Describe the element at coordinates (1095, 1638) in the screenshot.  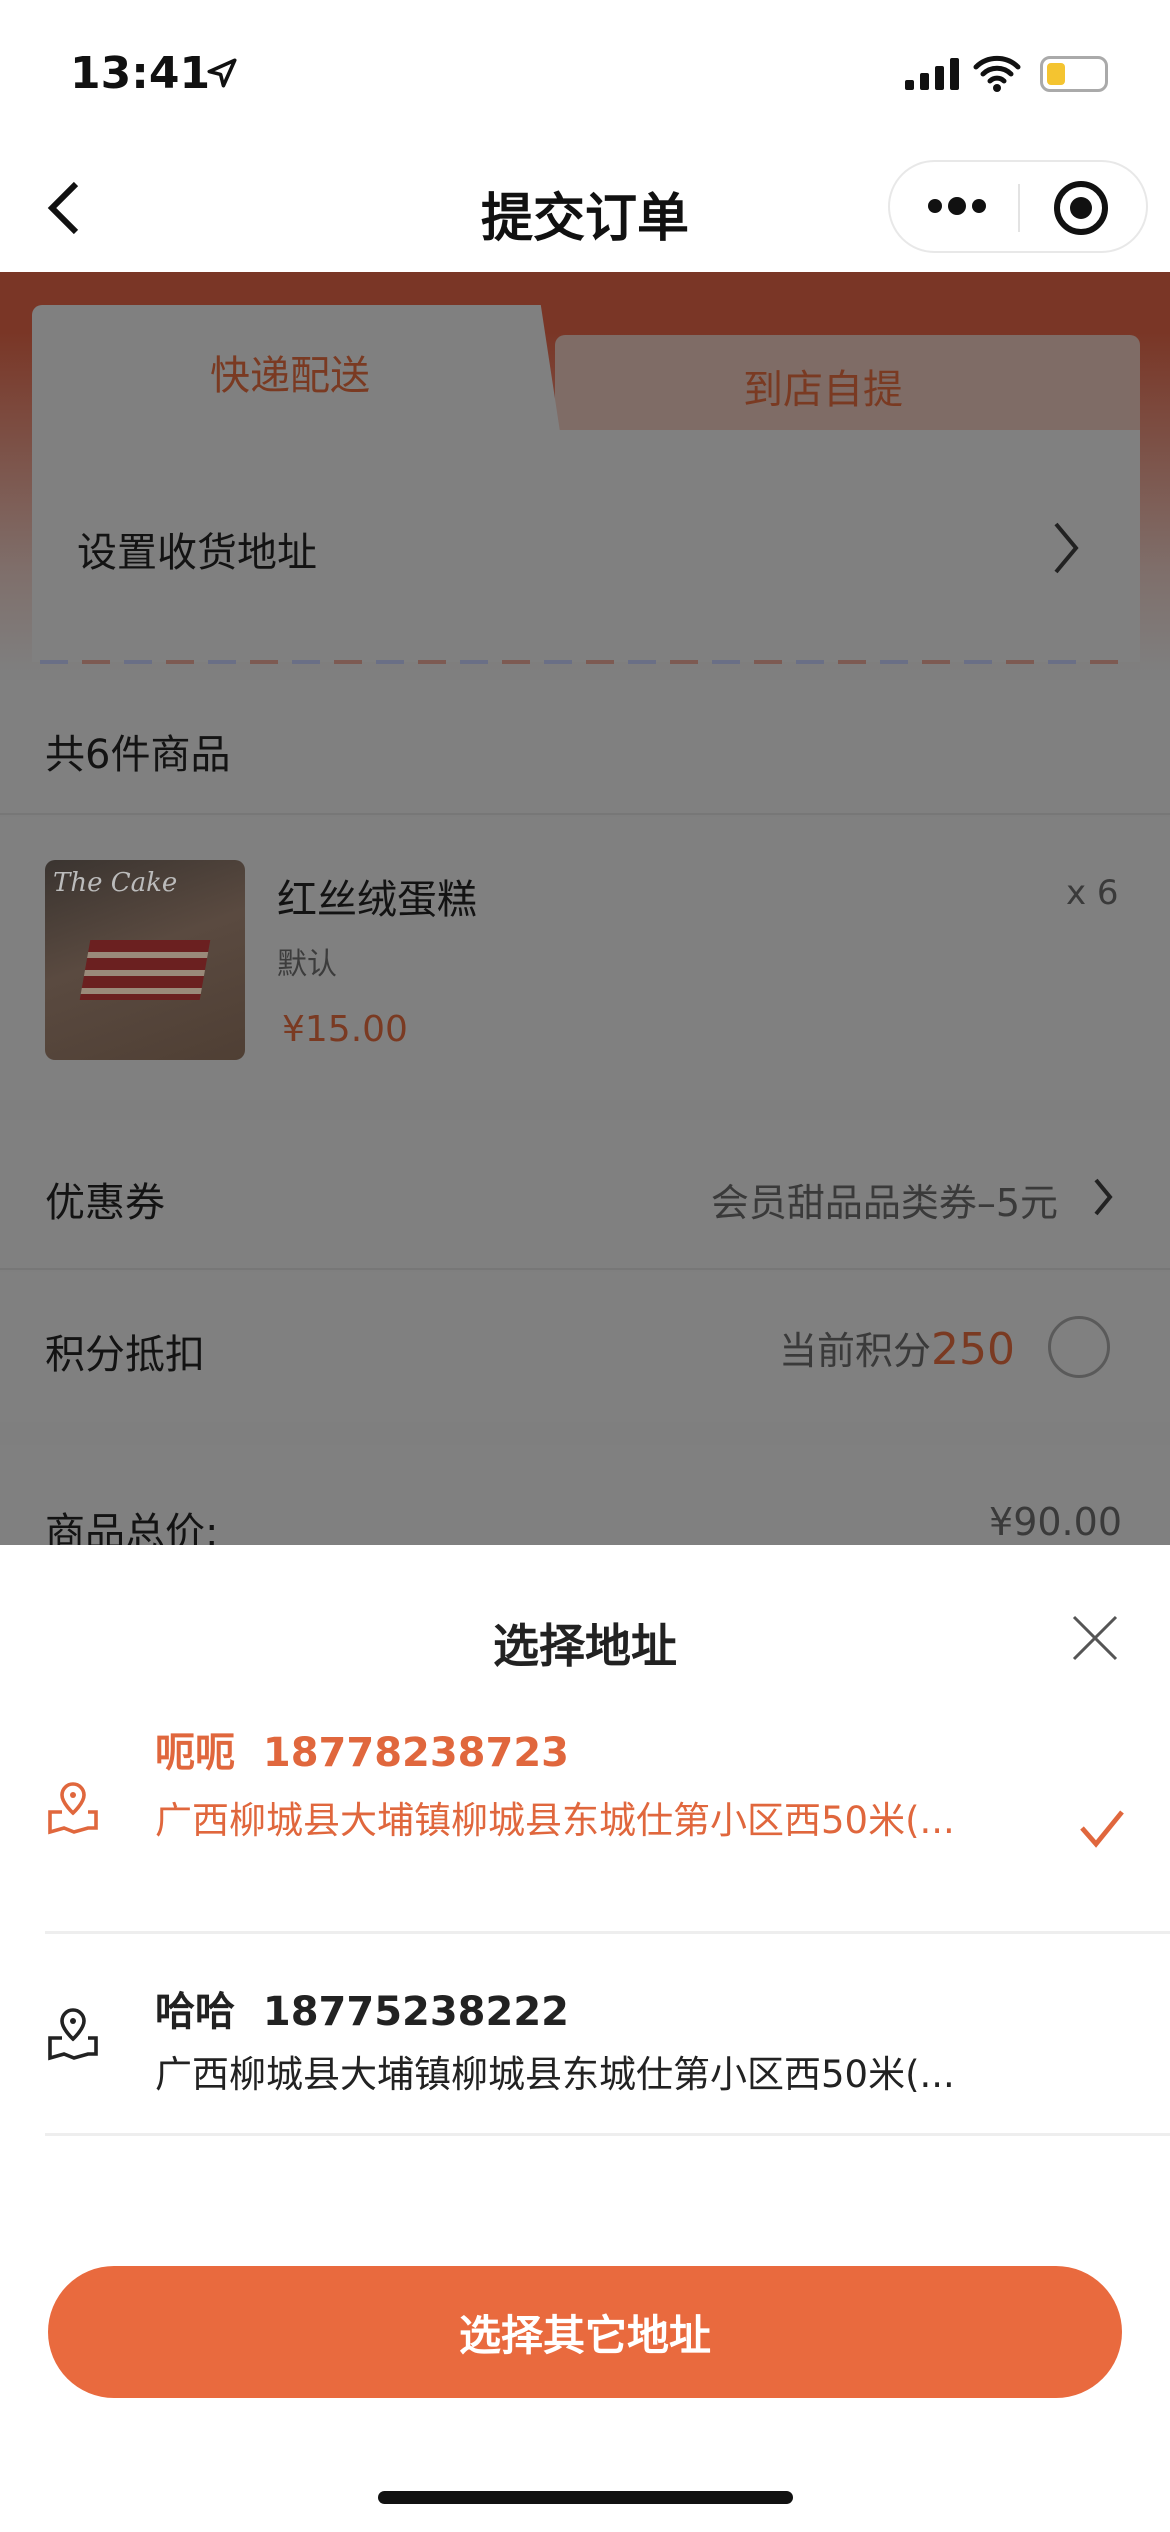
I see `close-icon` at that location.